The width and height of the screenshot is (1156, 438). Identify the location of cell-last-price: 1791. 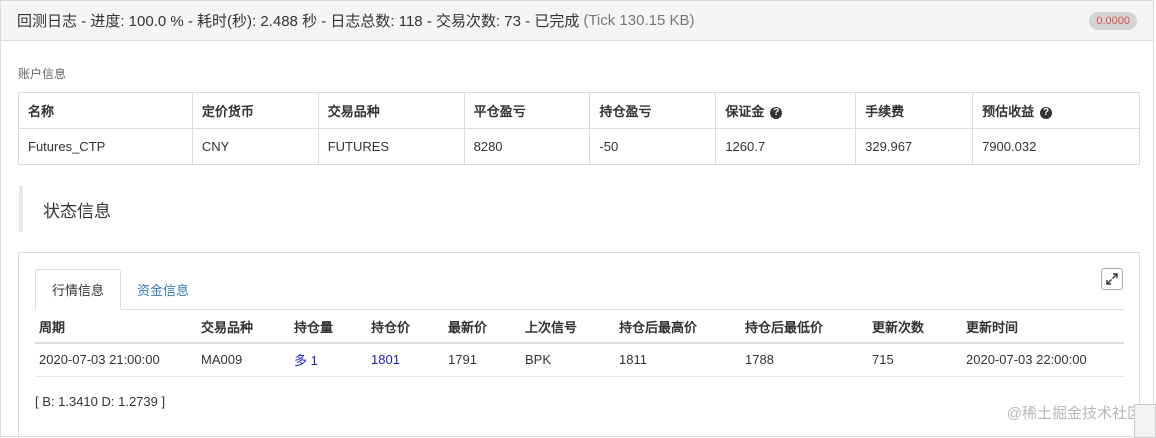
(482, 360).